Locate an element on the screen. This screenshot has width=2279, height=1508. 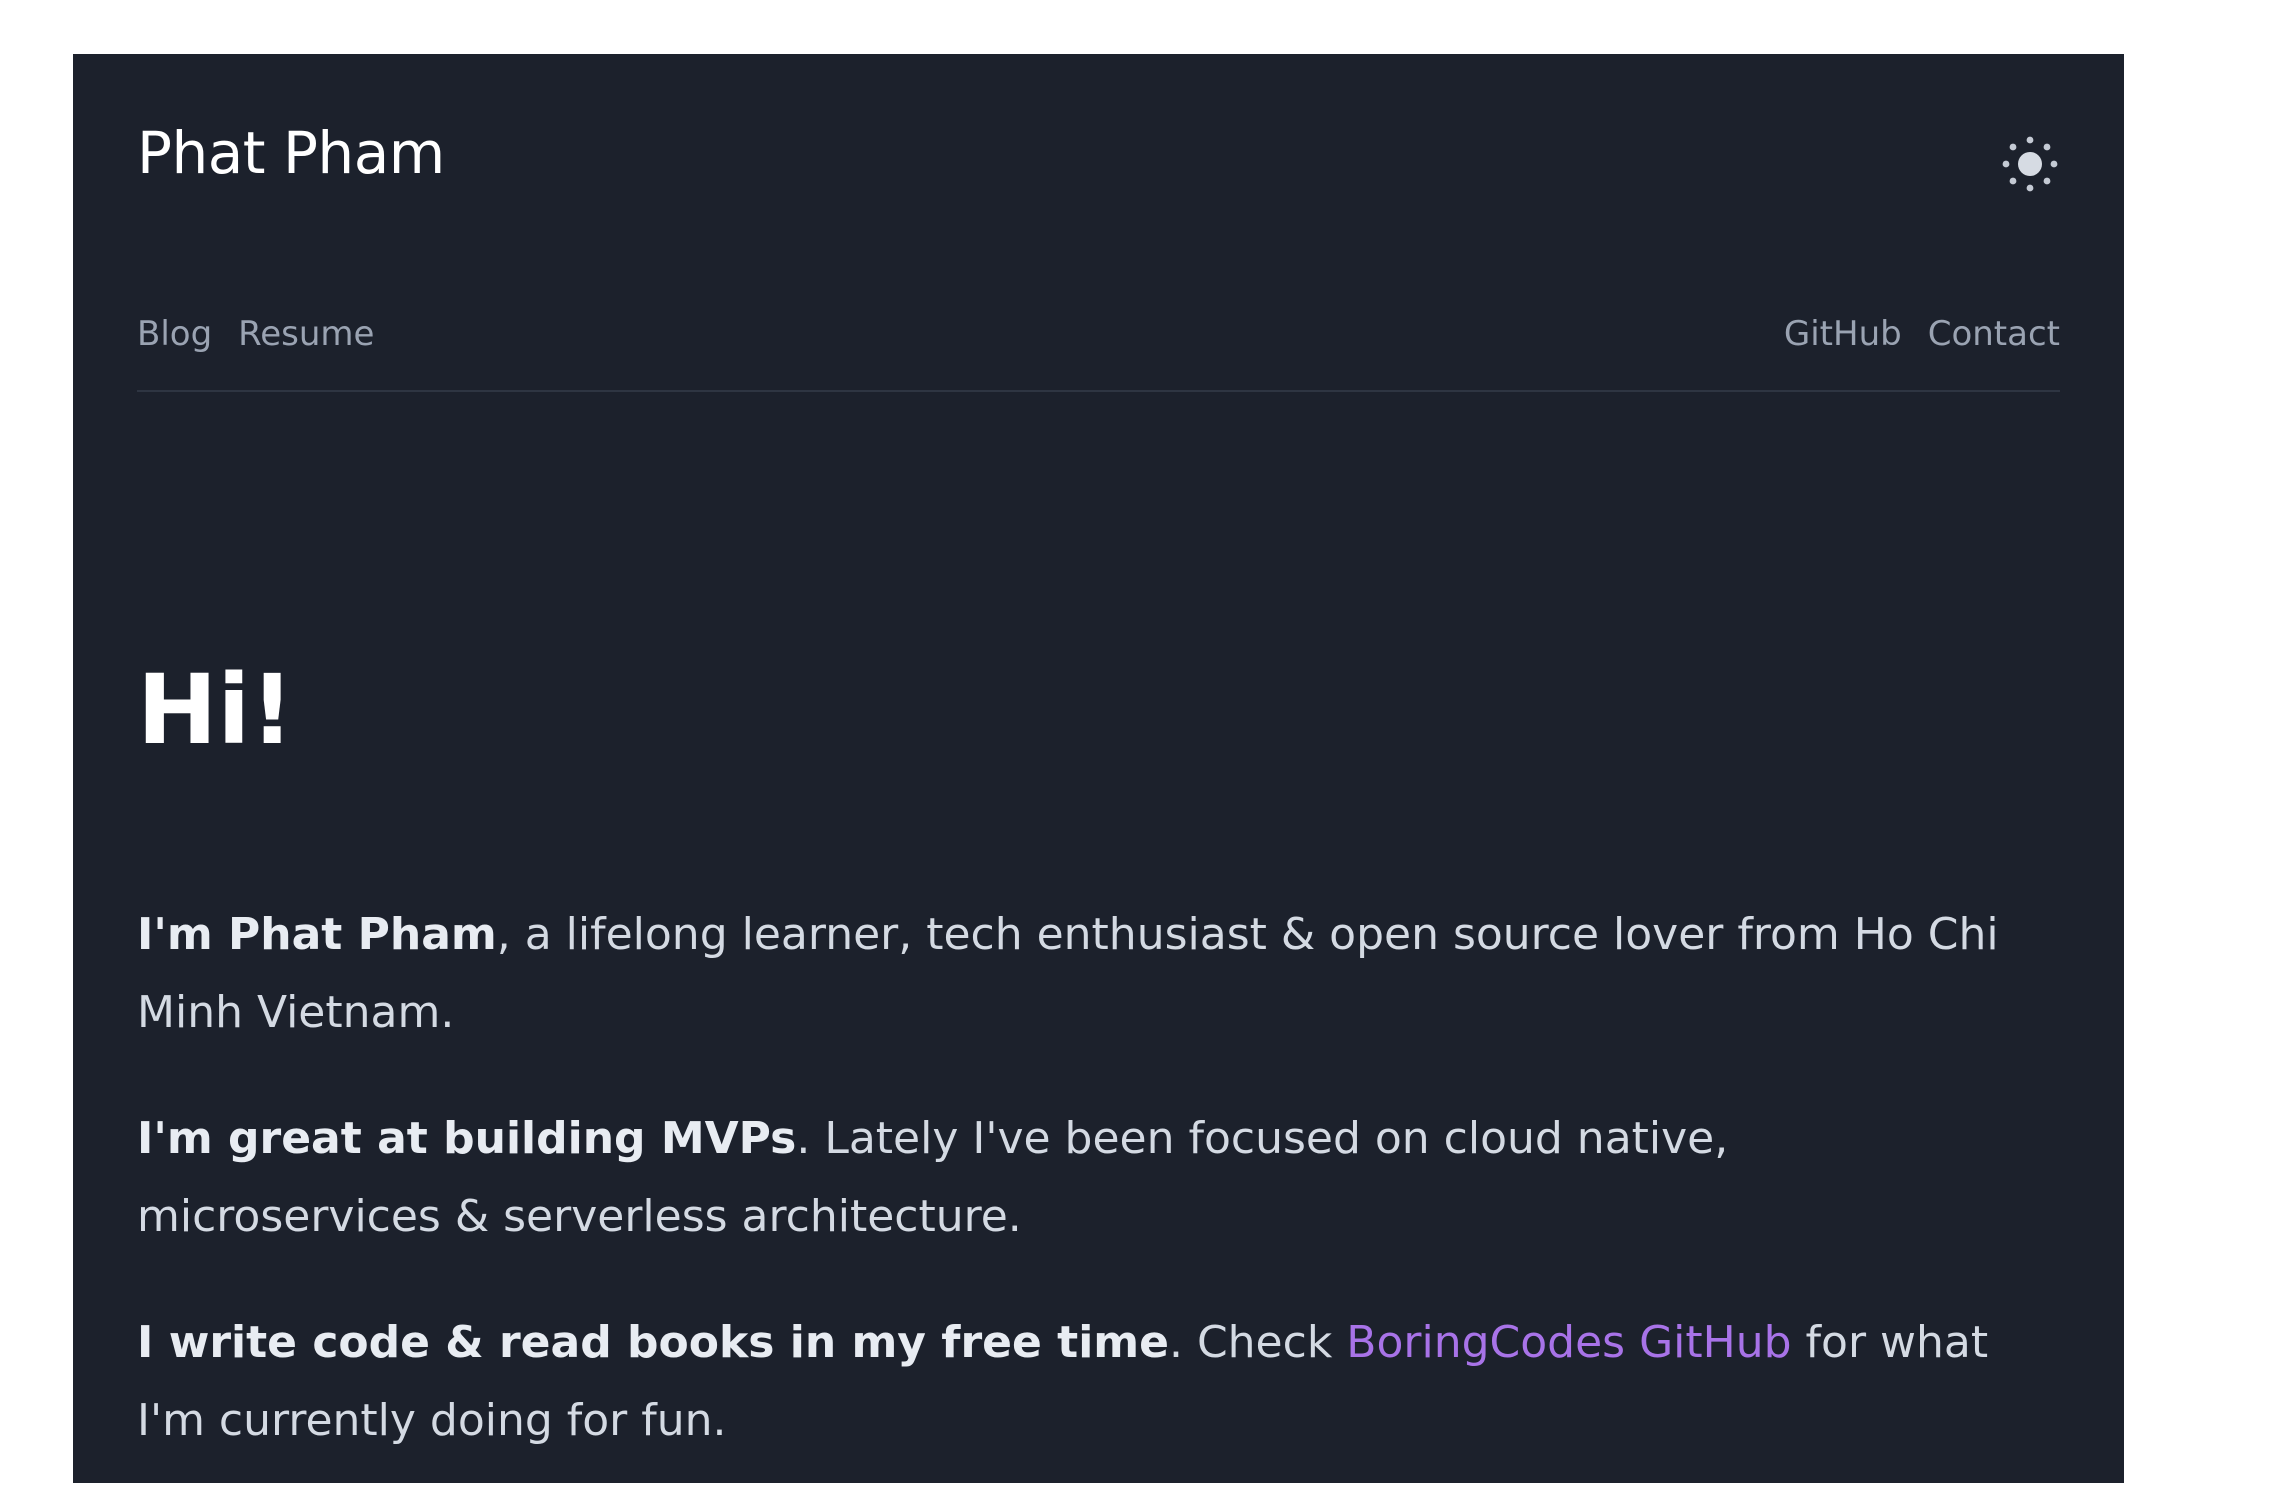
header-divider is located at coordinates (1098, 391).